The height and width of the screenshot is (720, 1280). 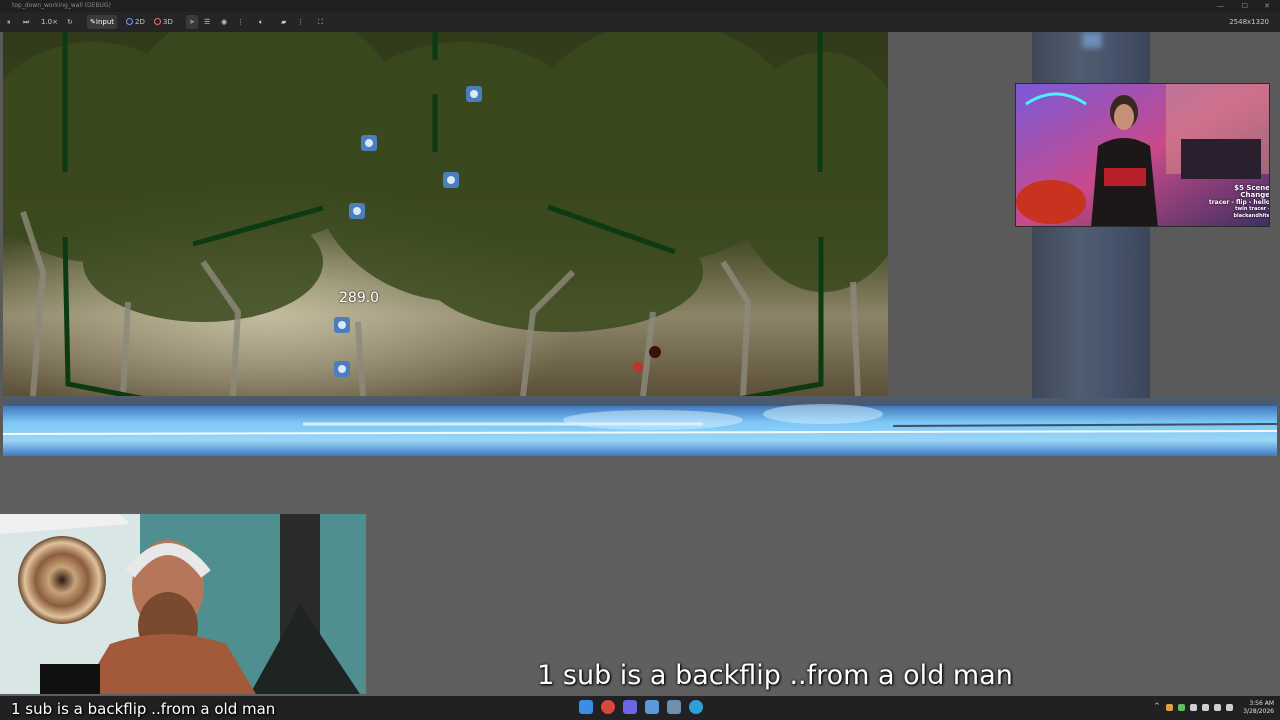 I want to click on volume-icon, so click(x=1229, y=707).